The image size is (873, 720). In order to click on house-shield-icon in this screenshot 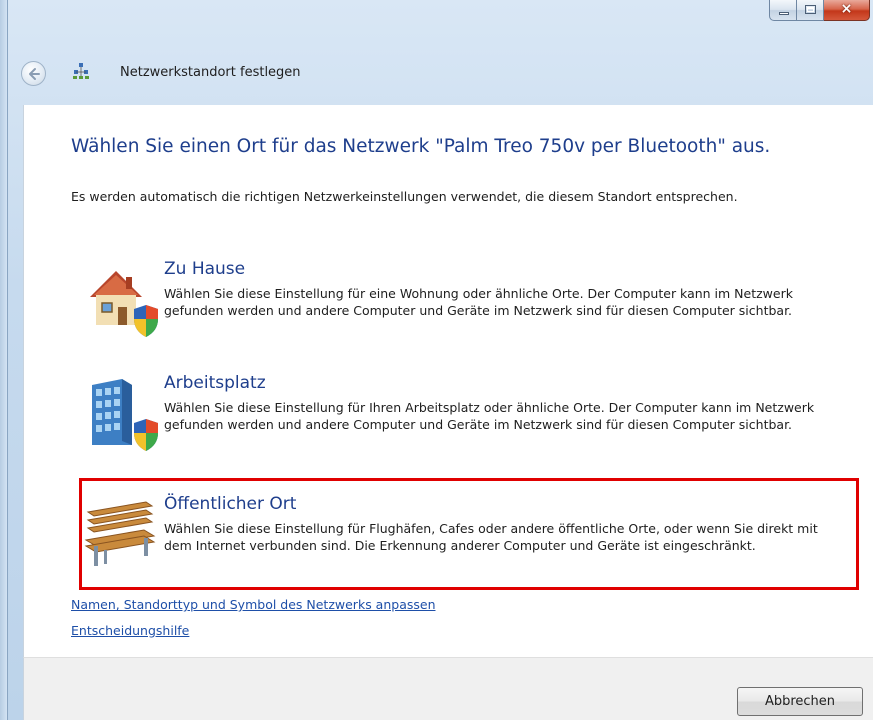, I will do `click(124, 304)`.